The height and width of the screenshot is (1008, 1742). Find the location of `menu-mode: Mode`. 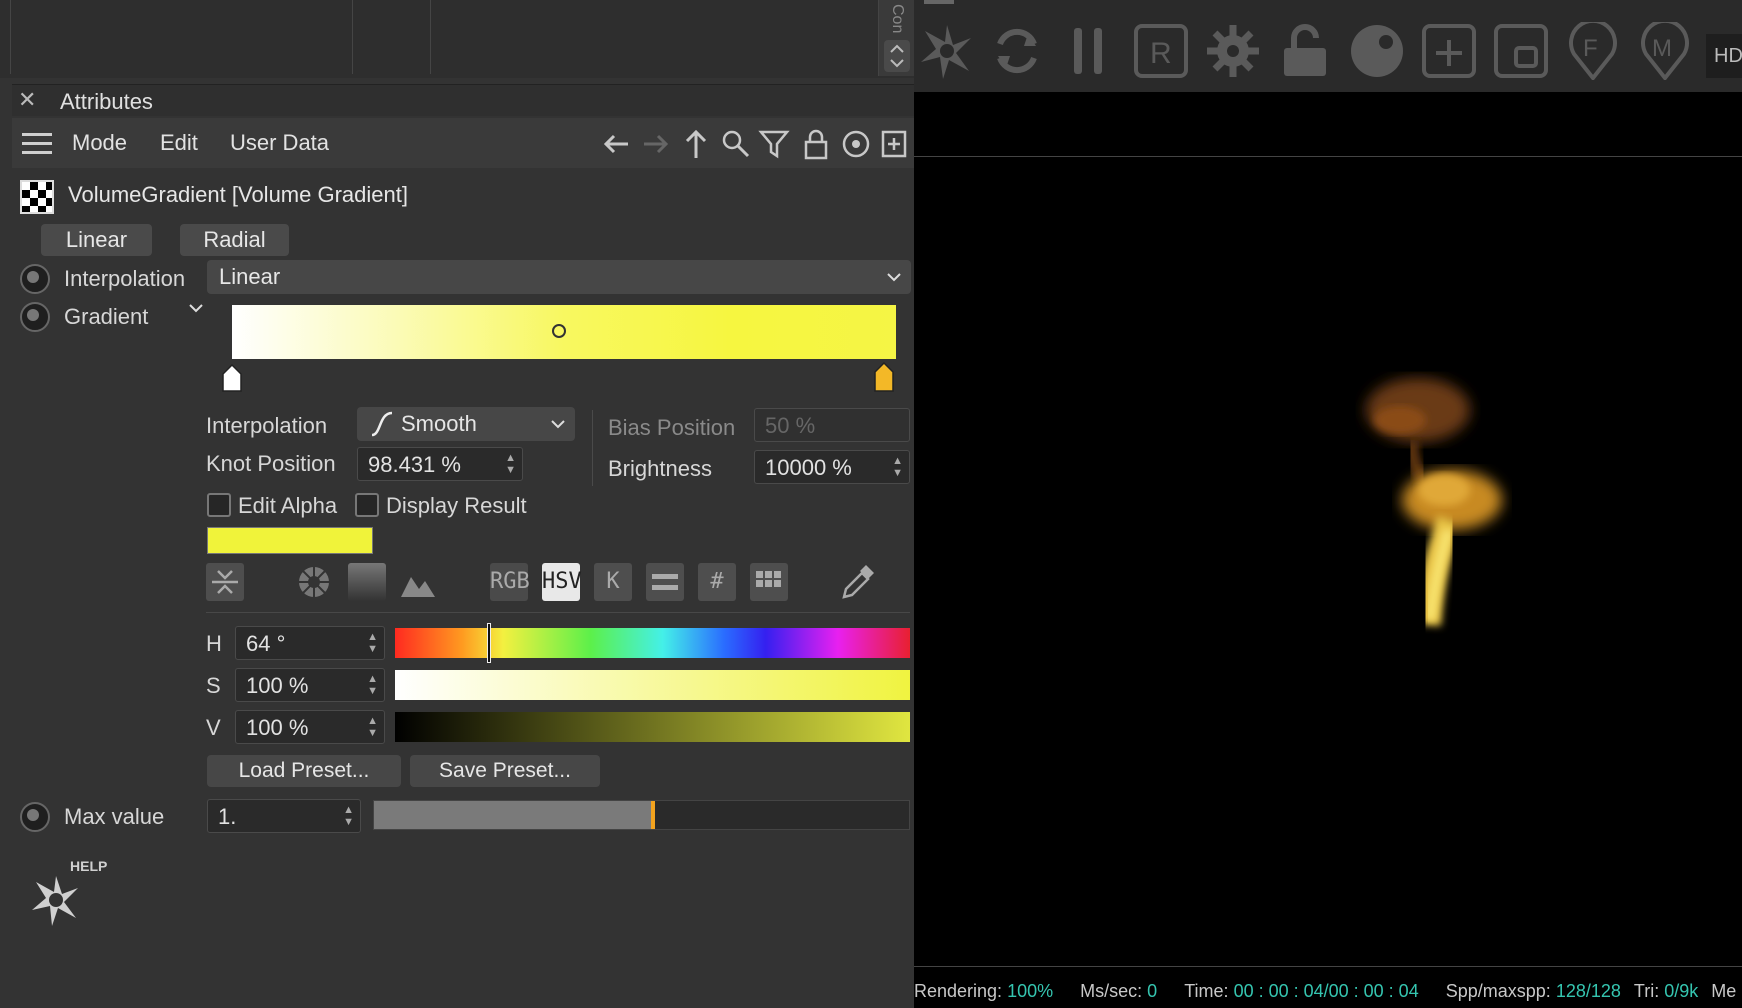

menu-mode: Mode is located at coordinates (99, 143).